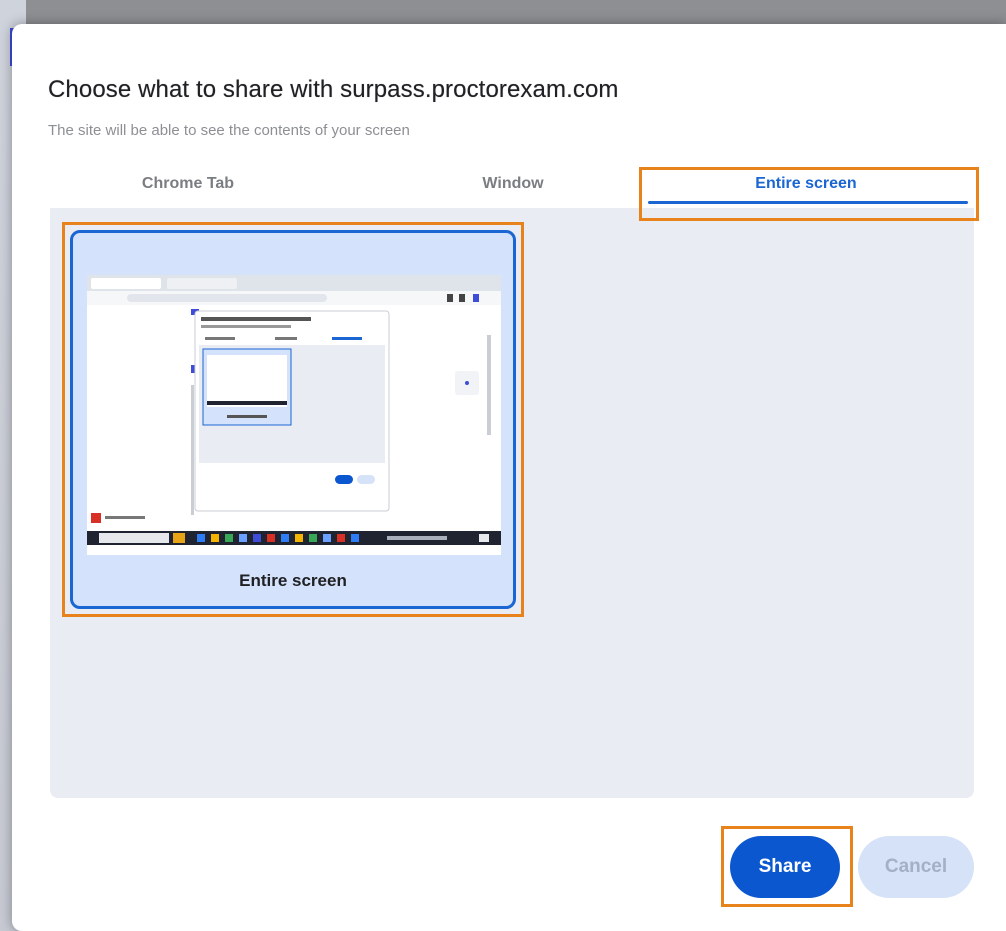 This screenshot has width=1006, height=931. I want to click on cancel-button: Cancel, so click(916, 867).